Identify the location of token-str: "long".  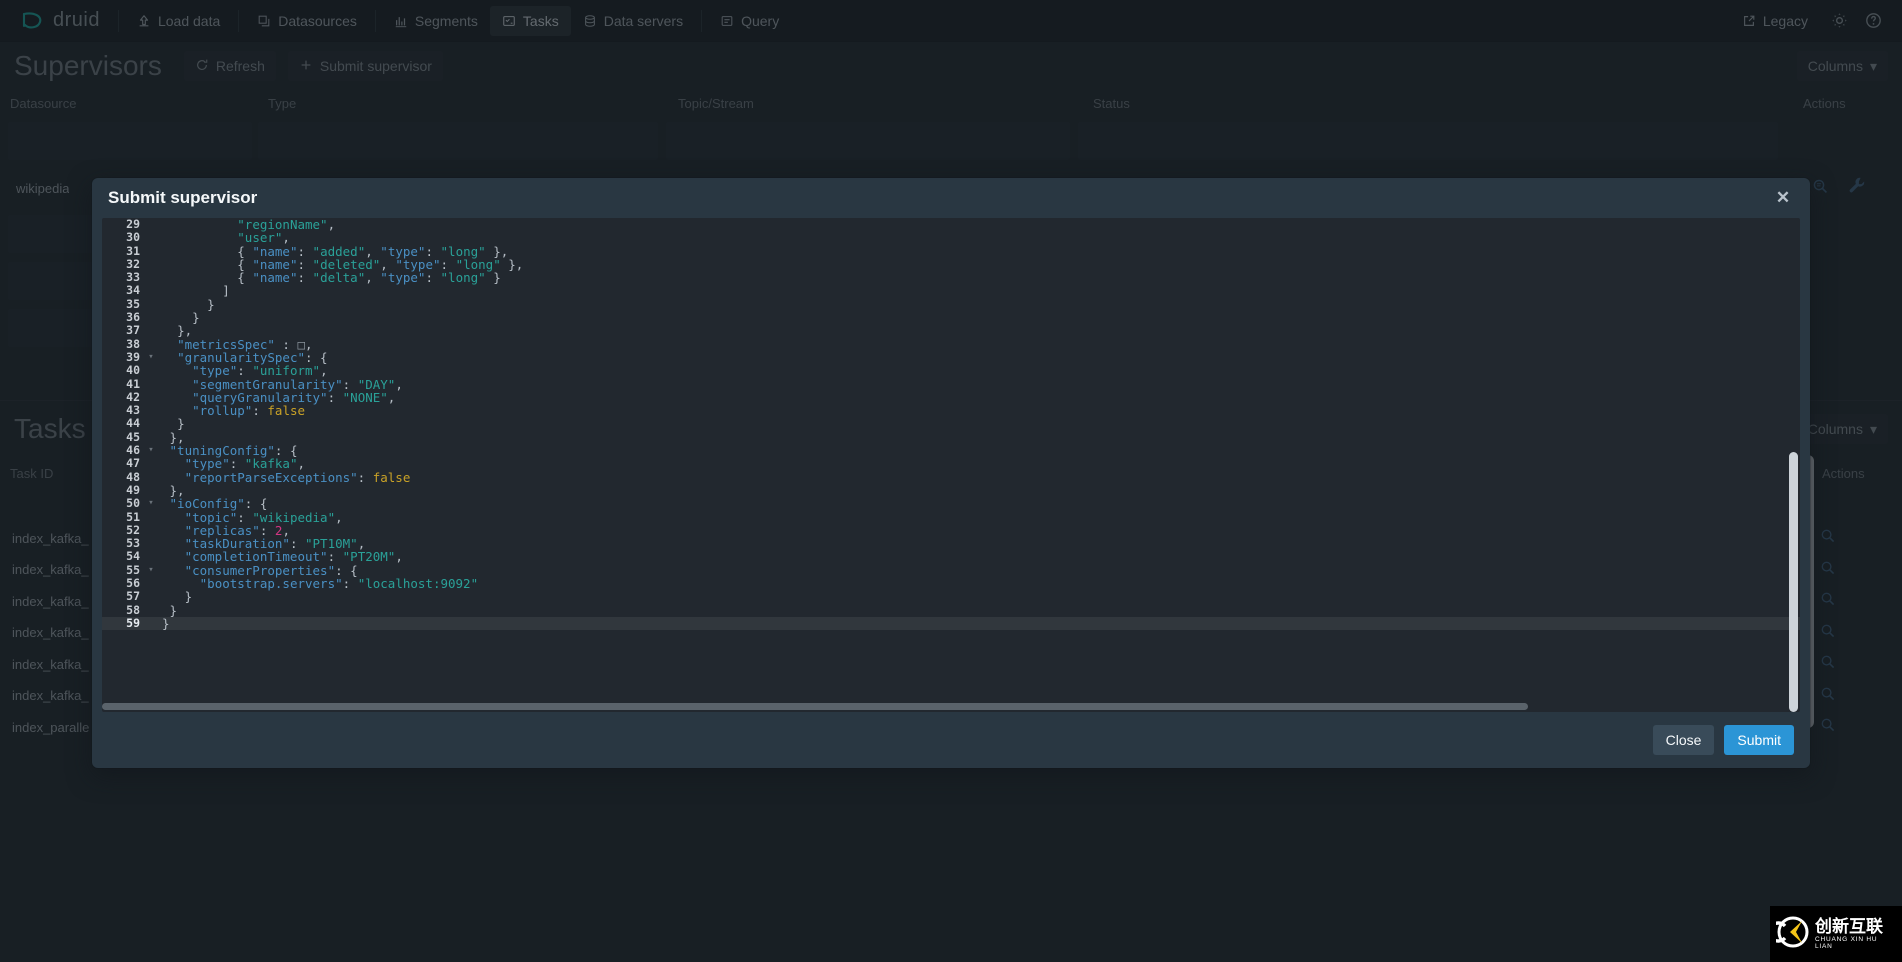
(463, 278).